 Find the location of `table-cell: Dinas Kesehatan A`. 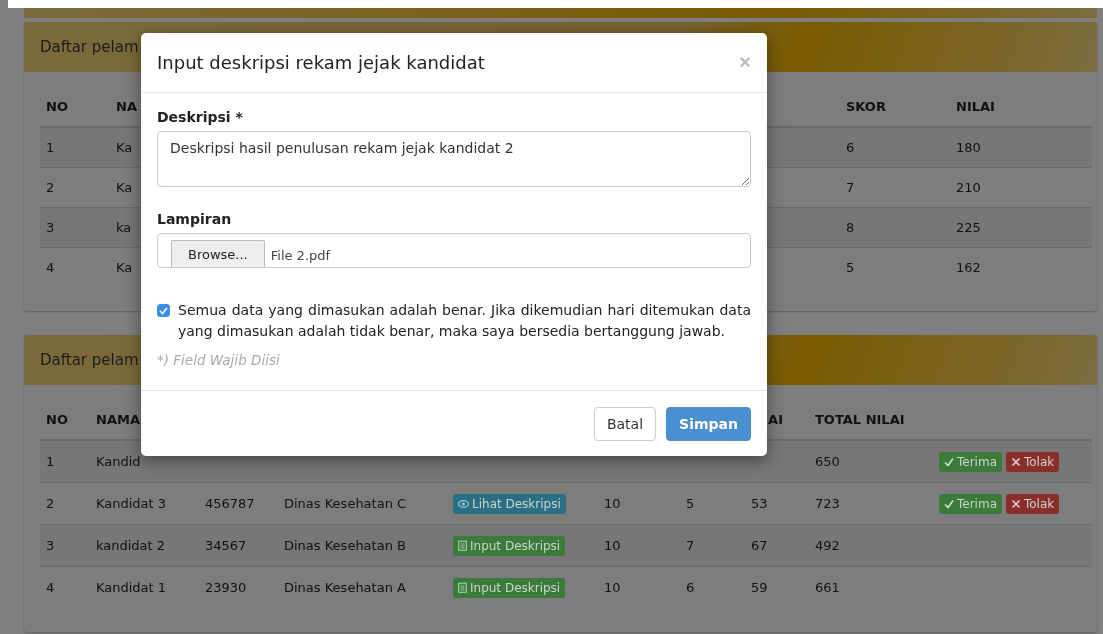

table-cell: Dinas Kesehatan A is located at coordinates (345, 587).